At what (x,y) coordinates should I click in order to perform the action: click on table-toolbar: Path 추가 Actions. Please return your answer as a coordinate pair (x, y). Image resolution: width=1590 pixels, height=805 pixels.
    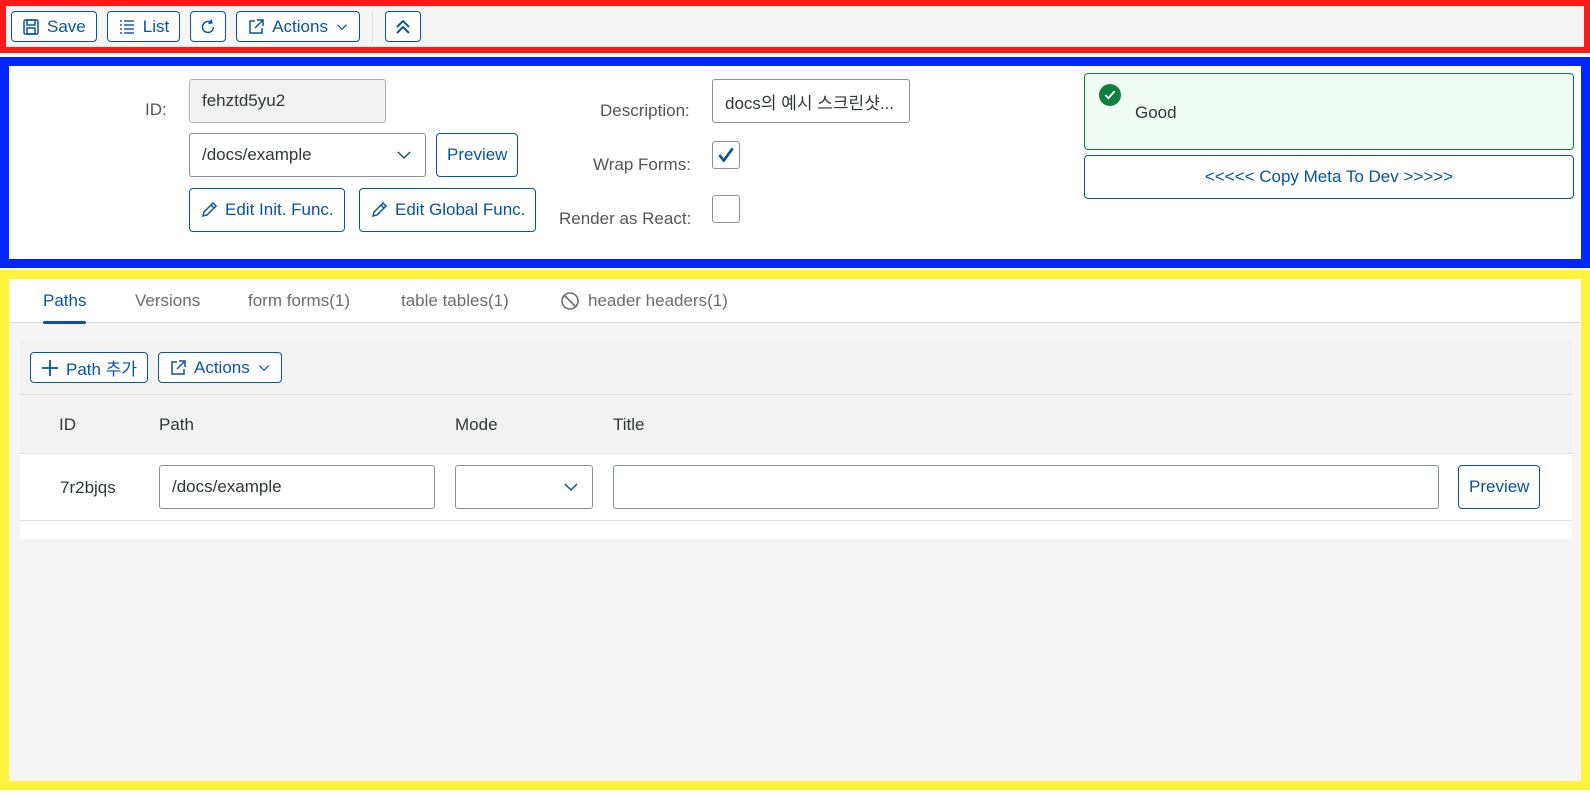
    Looking at the image, I should click on (796, 368).